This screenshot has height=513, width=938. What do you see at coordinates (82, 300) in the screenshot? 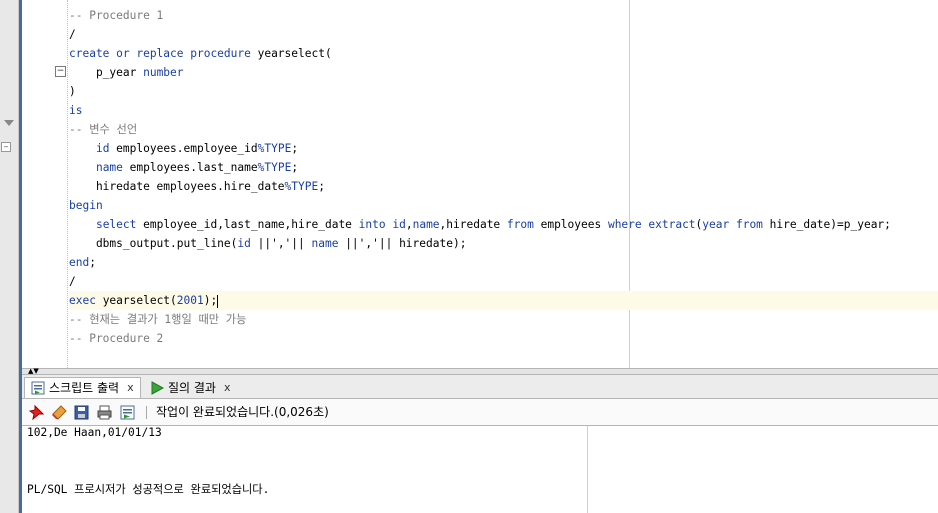
I see `code-token: exec` at bounding box center [82, 300].